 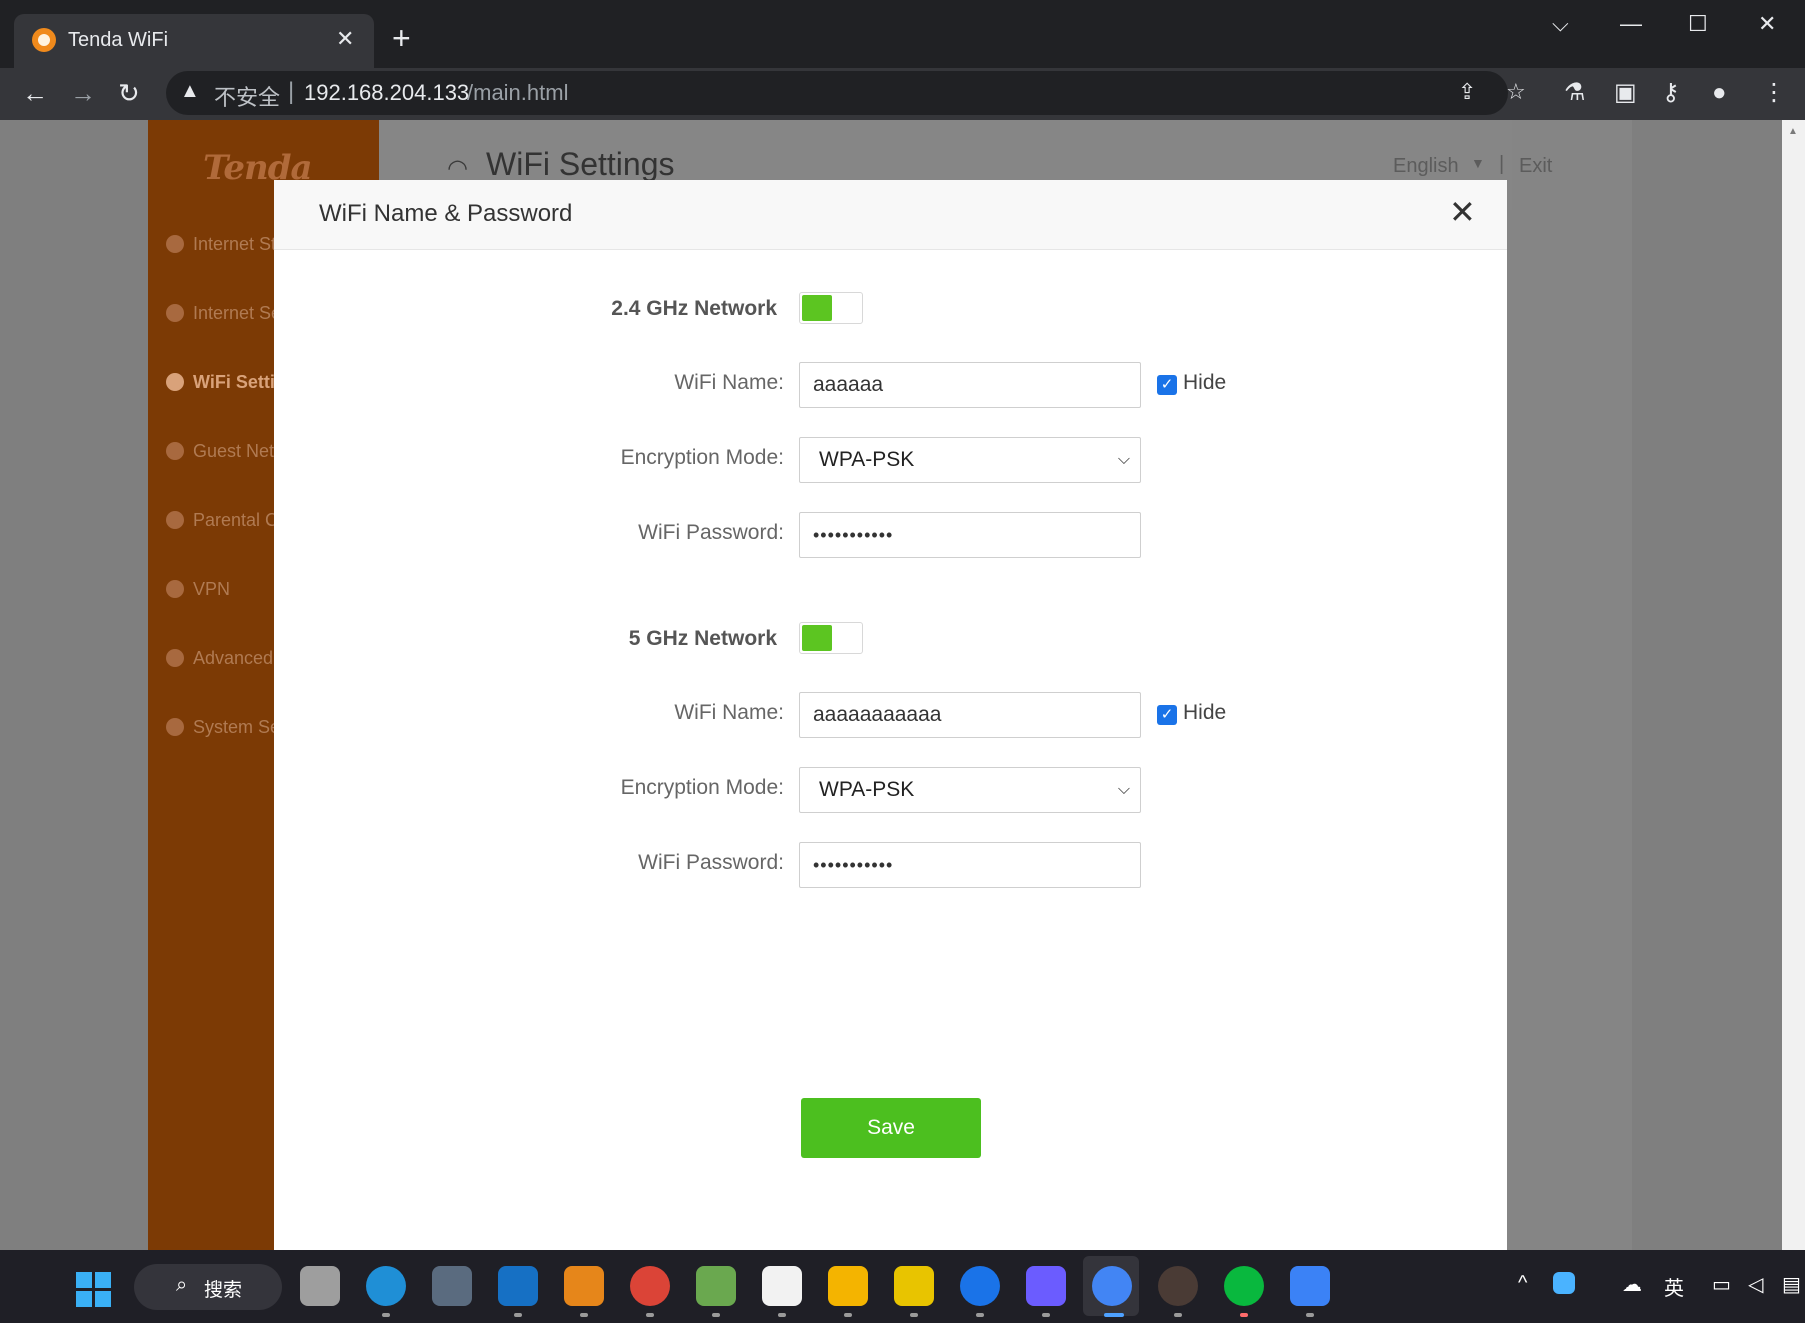 What do you see at coordinates (846, 93) in the screenshot?
I see `address-bar: ▲ 不安全 | 192.168.204.133 /main.html ⇪ ☆` at bounding box center [846, 93].